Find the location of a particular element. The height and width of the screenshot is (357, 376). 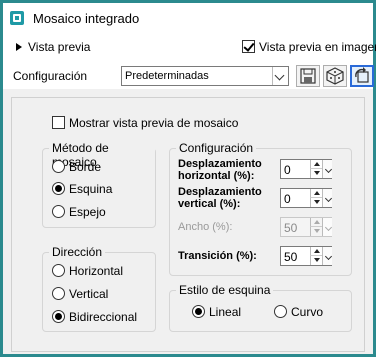

radio-label: Horizontal is located at coordinates (96, 271).